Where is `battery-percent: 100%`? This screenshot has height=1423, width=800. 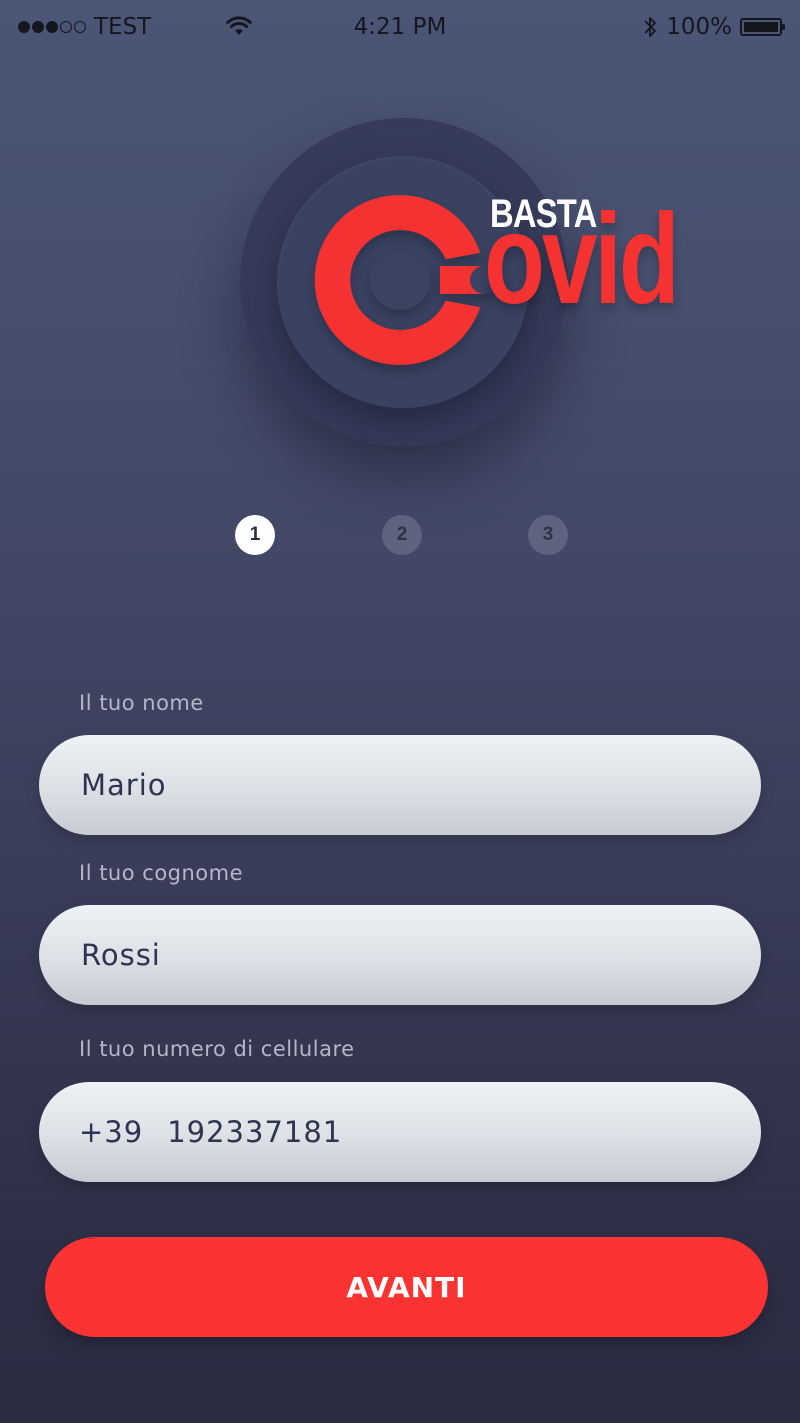
battery-percent: 100% is located at coordinates (699, 27).